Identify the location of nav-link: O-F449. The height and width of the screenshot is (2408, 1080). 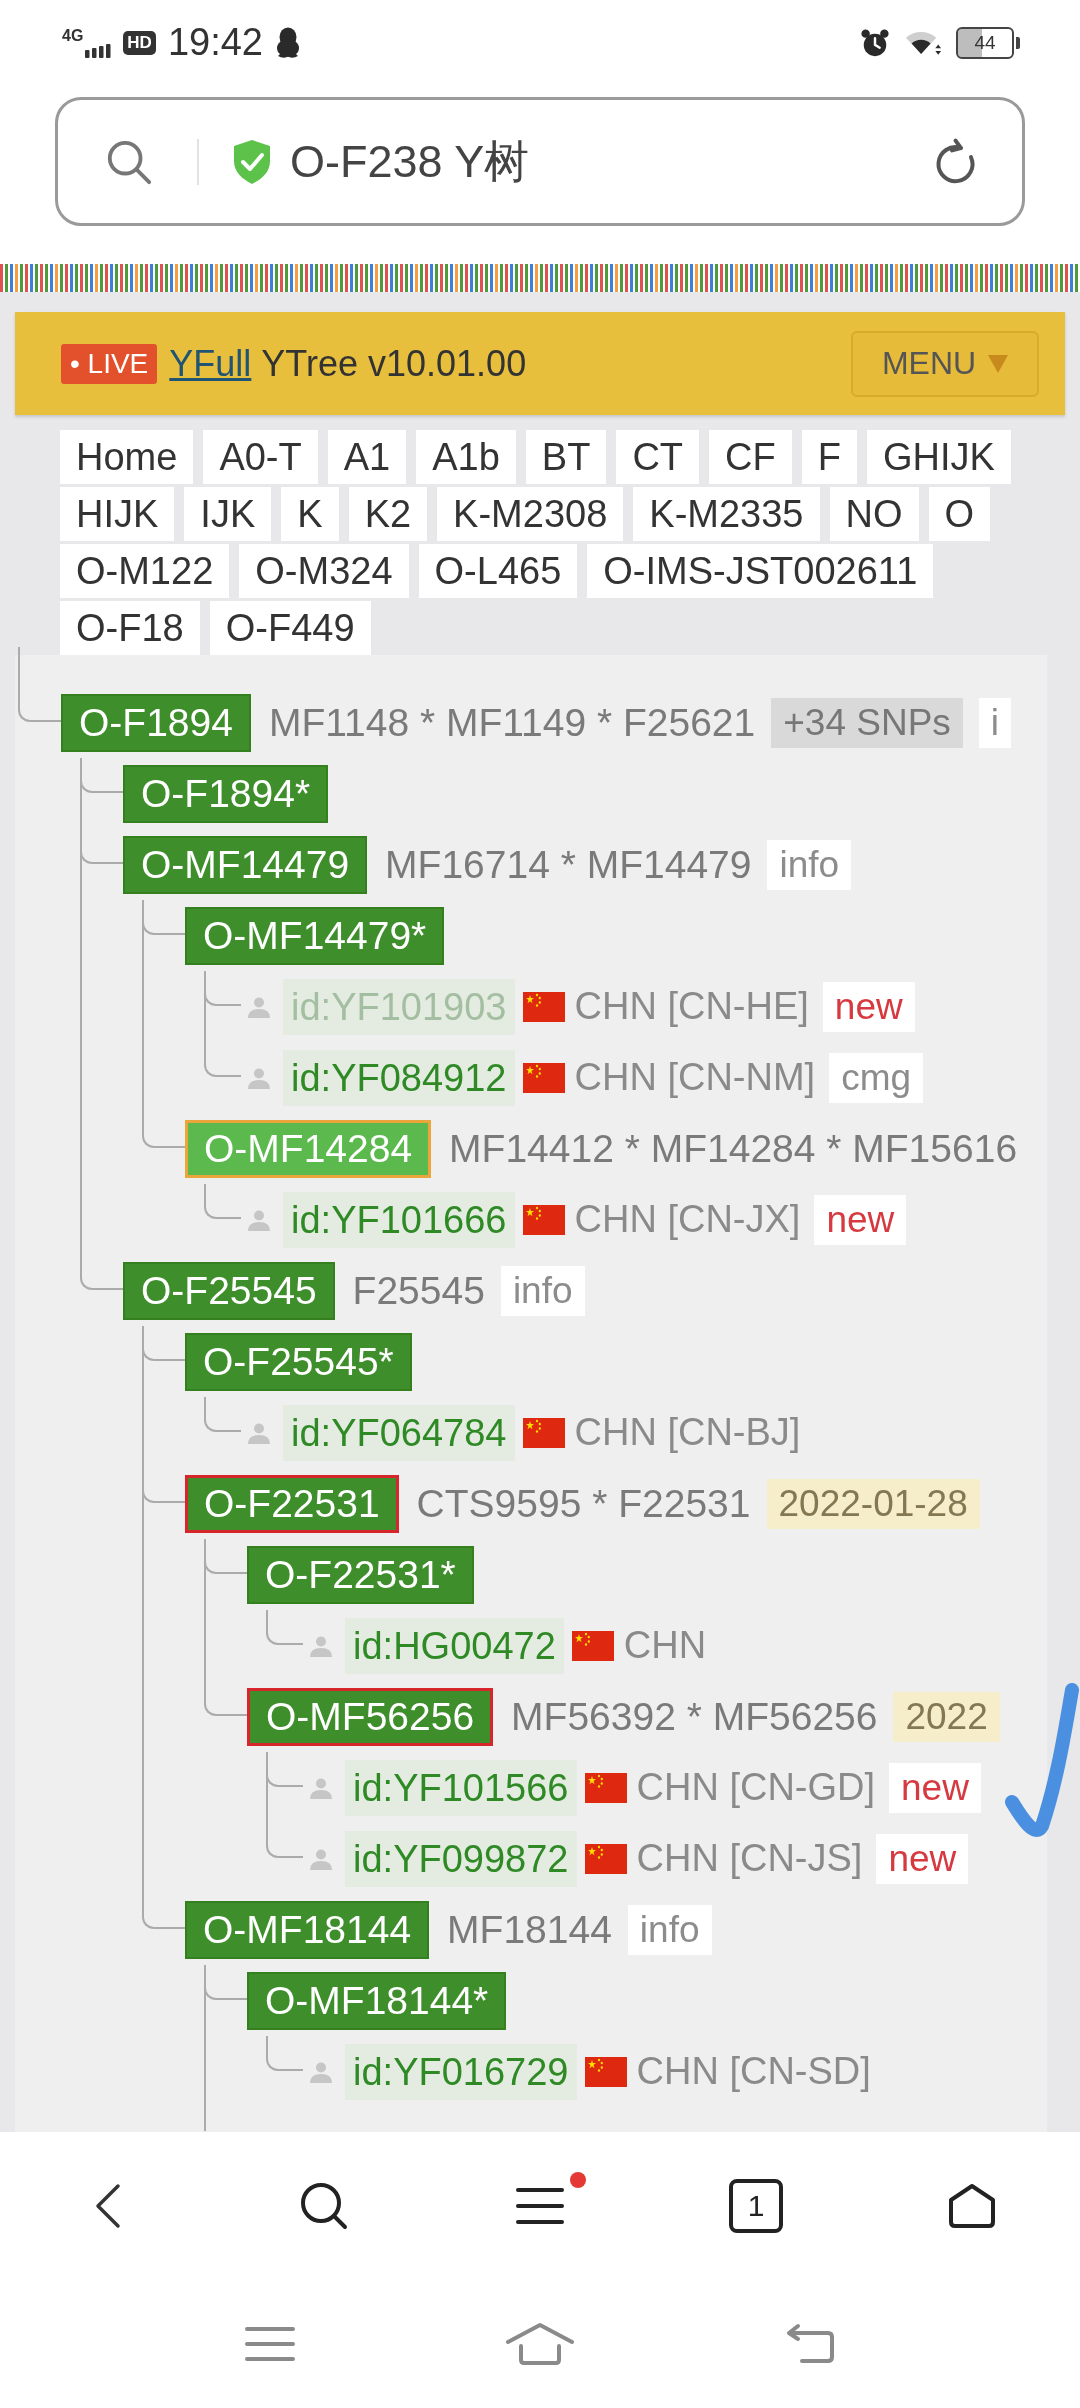
(290, 628).